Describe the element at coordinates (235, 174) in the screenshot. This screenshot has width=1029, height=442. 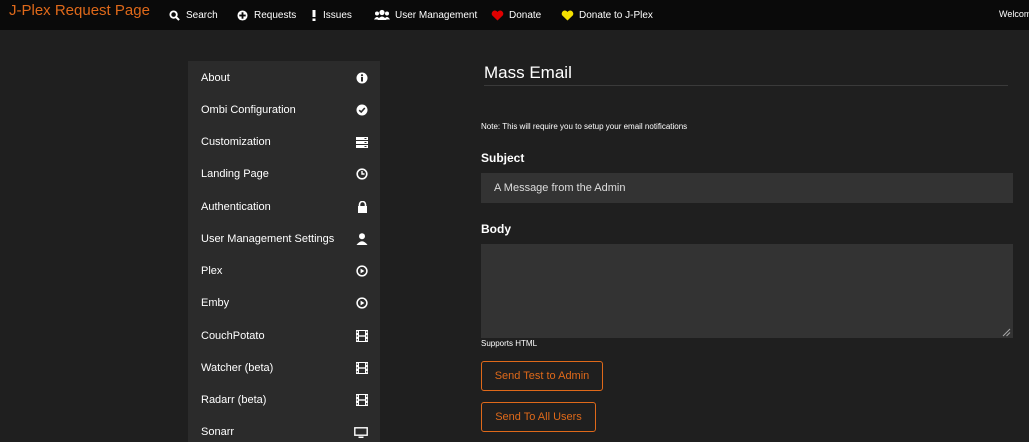
I see `sidebar-item-label: Landing Page` at that location.